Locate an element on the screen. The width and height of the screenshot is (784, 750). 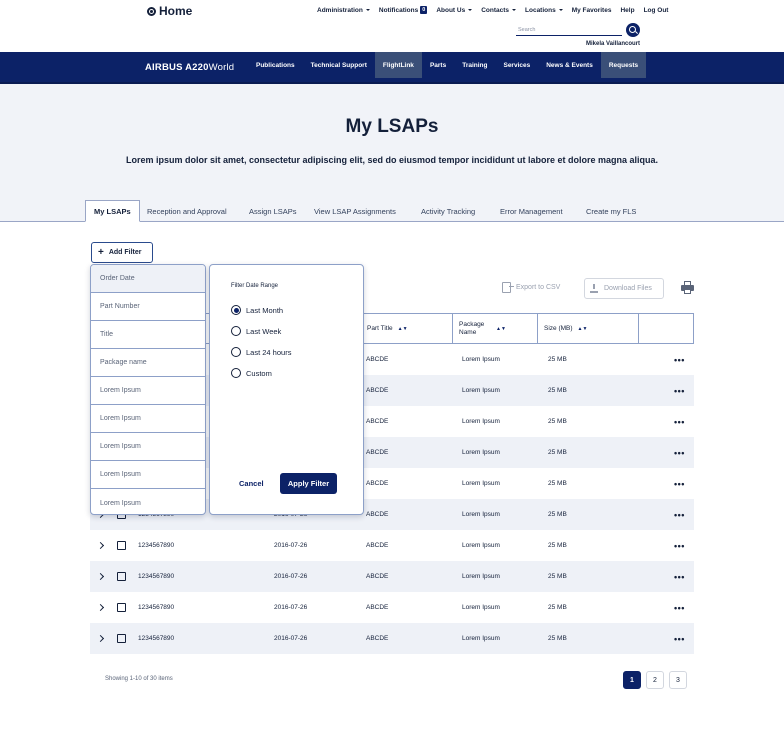
filter-field-option: Package name is located at coordinates (148, 363).